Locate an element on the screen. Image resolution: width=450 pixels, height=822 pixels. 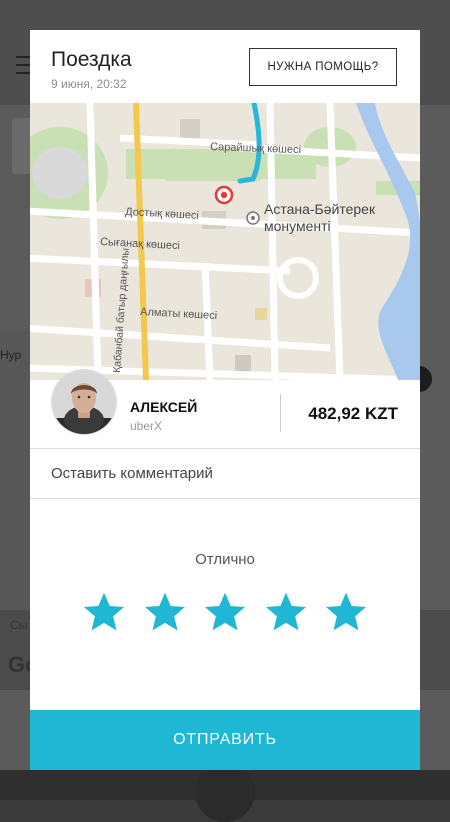
trip-fare: 482,92 KZT is located at coordinates (353, 413).